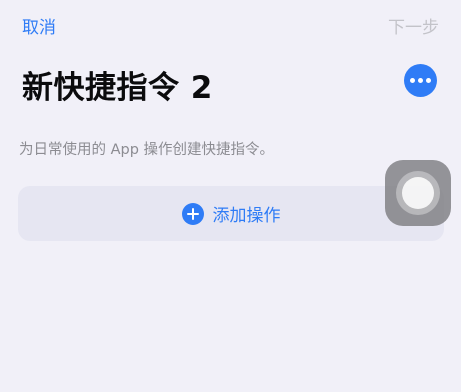 This screenshot has width=461, height=392. Describe the element at coordinates (192, 213) in the screenshot. I see `plus-circle-icon` at that location.